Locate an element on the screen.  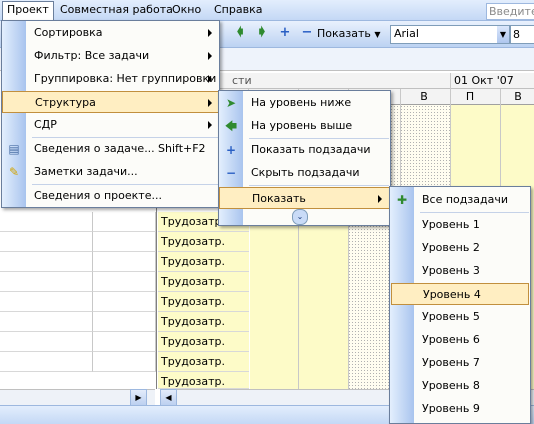
day-label: П is located at coordinates (470, 96).